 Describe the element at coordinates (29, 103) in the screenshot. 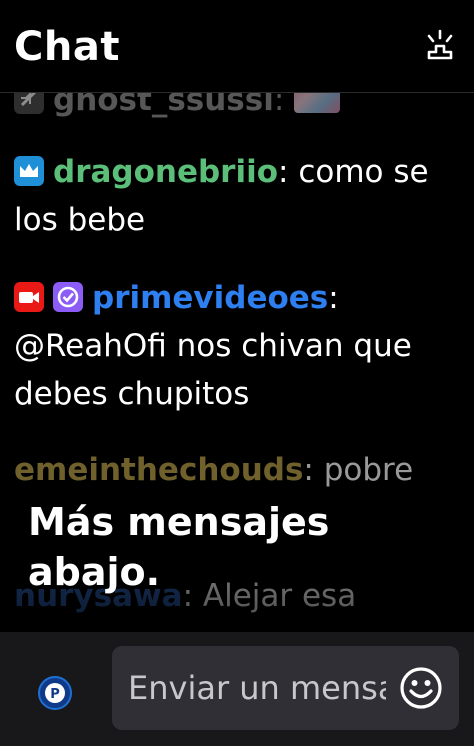

I see `muted-badge-icon` at that location.